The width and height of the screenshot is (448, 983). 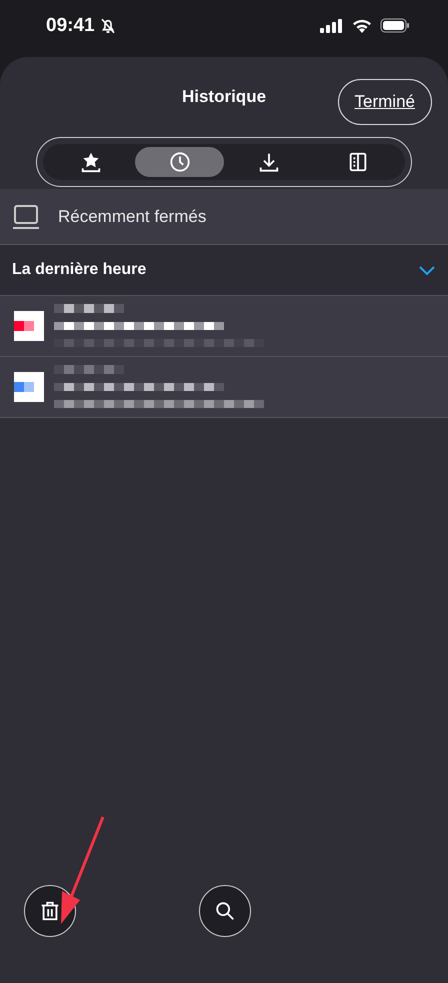 I want to click on tab, so click(x=179, y=162).